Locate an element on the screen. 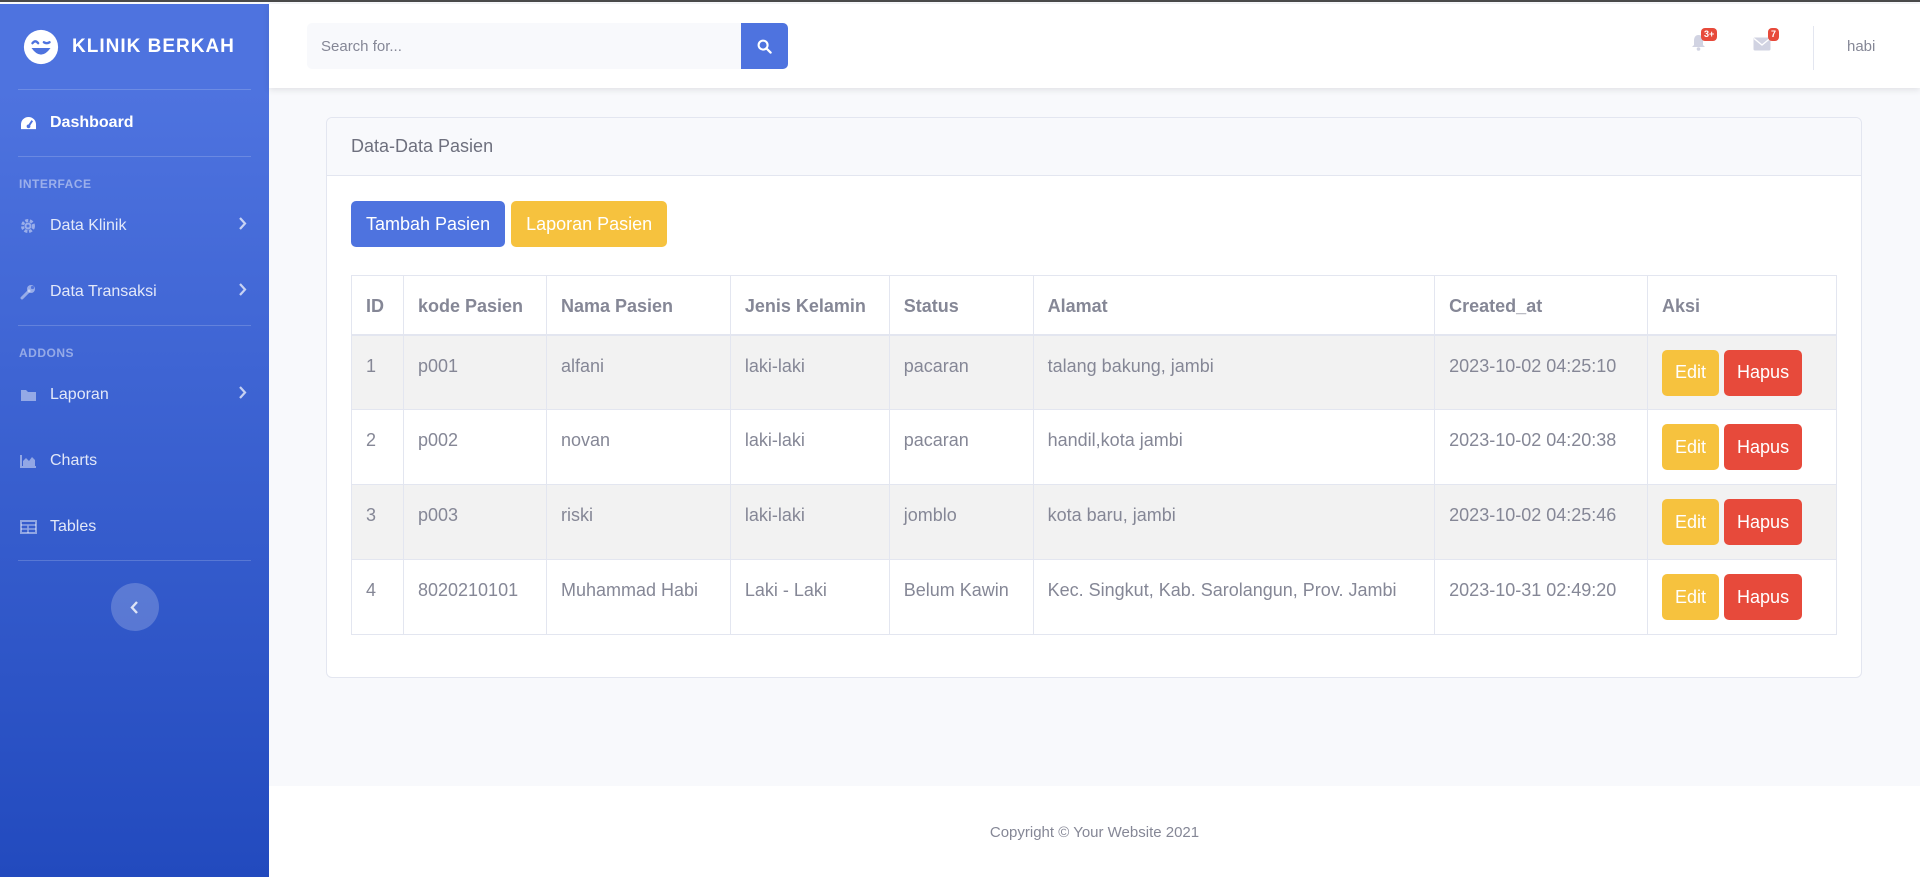 The height and width of the screenshot is (877, 1920). topbar: 3+ 7 habi is located at coordinates (1094, 46).